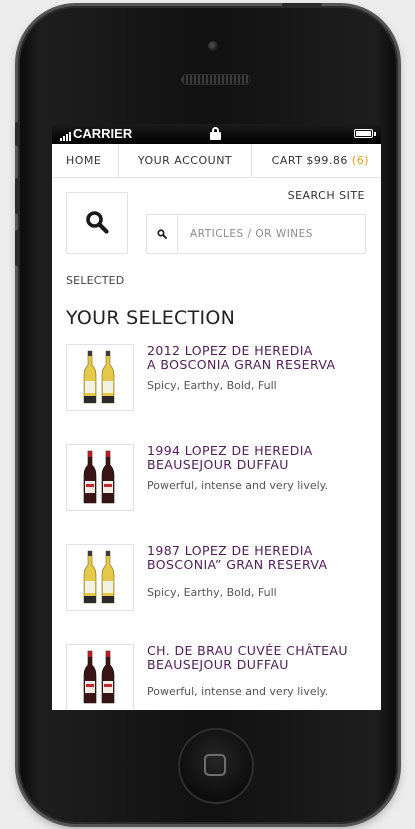 Image resolution: width=415 pixels, height=829 pixels. Describe the element at coordinates (302, 5) in the screenshot. I see `sleep-button` at that location.